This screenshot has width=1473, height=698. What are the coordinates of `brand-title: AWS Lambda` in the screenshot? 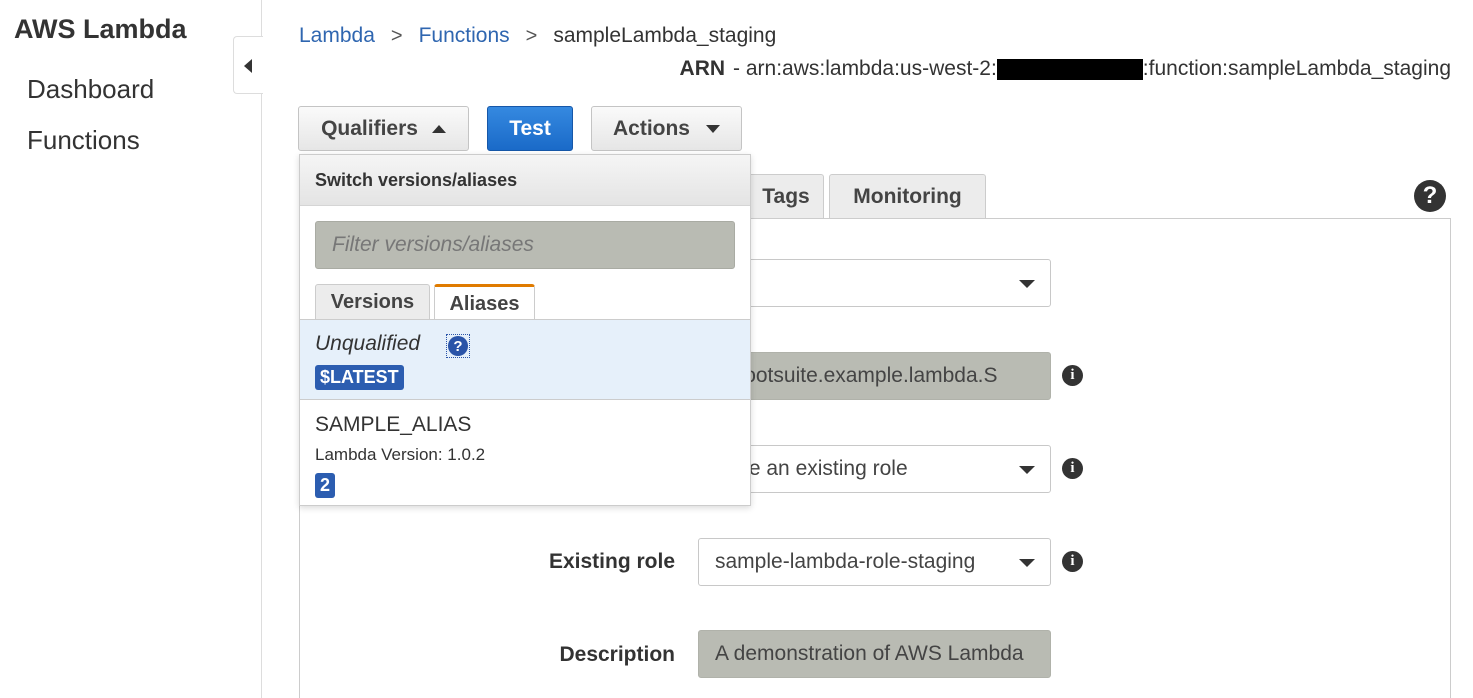 It's located at (100, 29).